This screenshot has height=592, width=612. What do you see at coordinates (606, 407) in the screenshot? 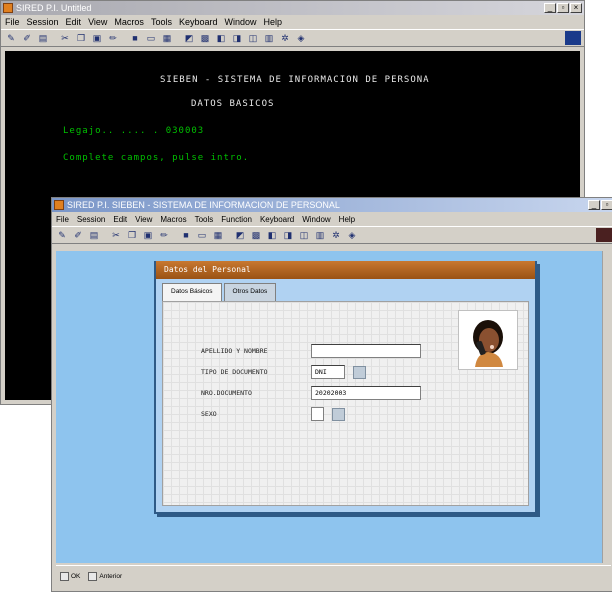
I see `vertical-scrollbar` at bounding box center [606, 407].